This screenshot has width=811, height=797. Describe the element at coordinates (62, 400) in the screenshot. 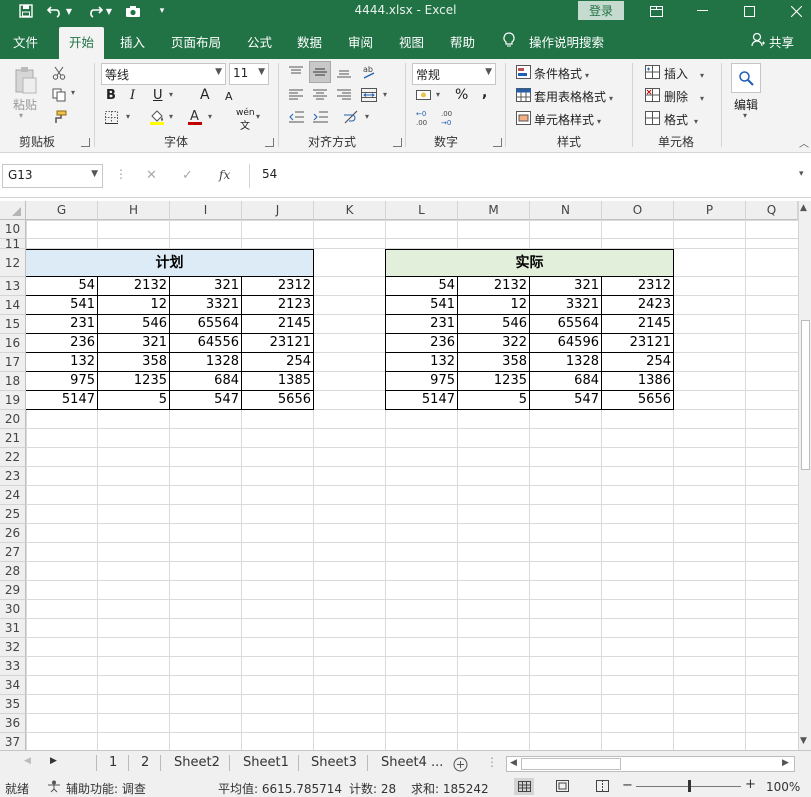

I see `plan-table-cell: 5147` at that location.